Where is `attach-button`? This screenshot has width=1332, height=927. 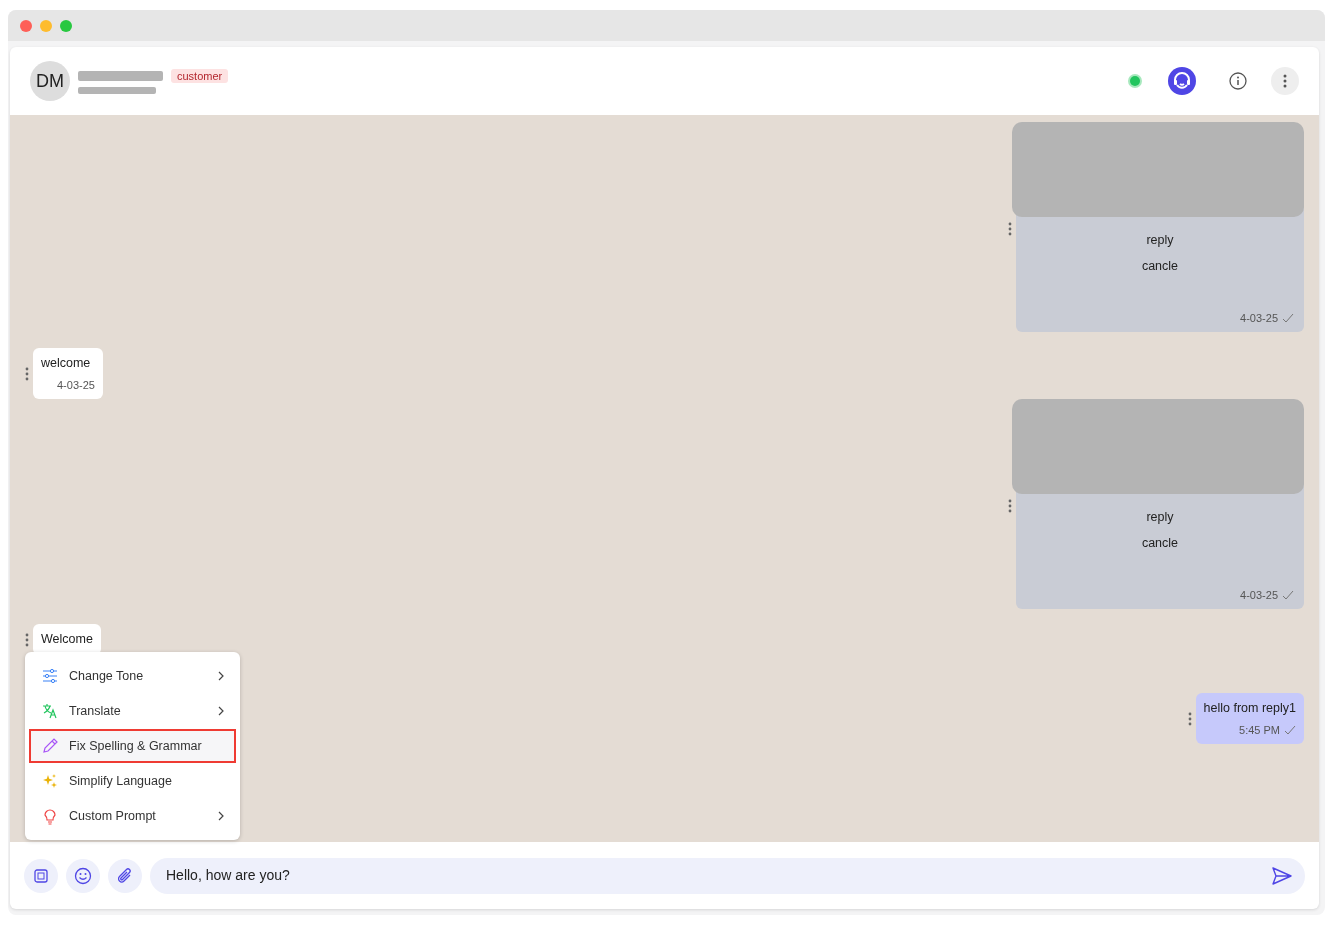 attach-button is located at coordinates (125, 875).